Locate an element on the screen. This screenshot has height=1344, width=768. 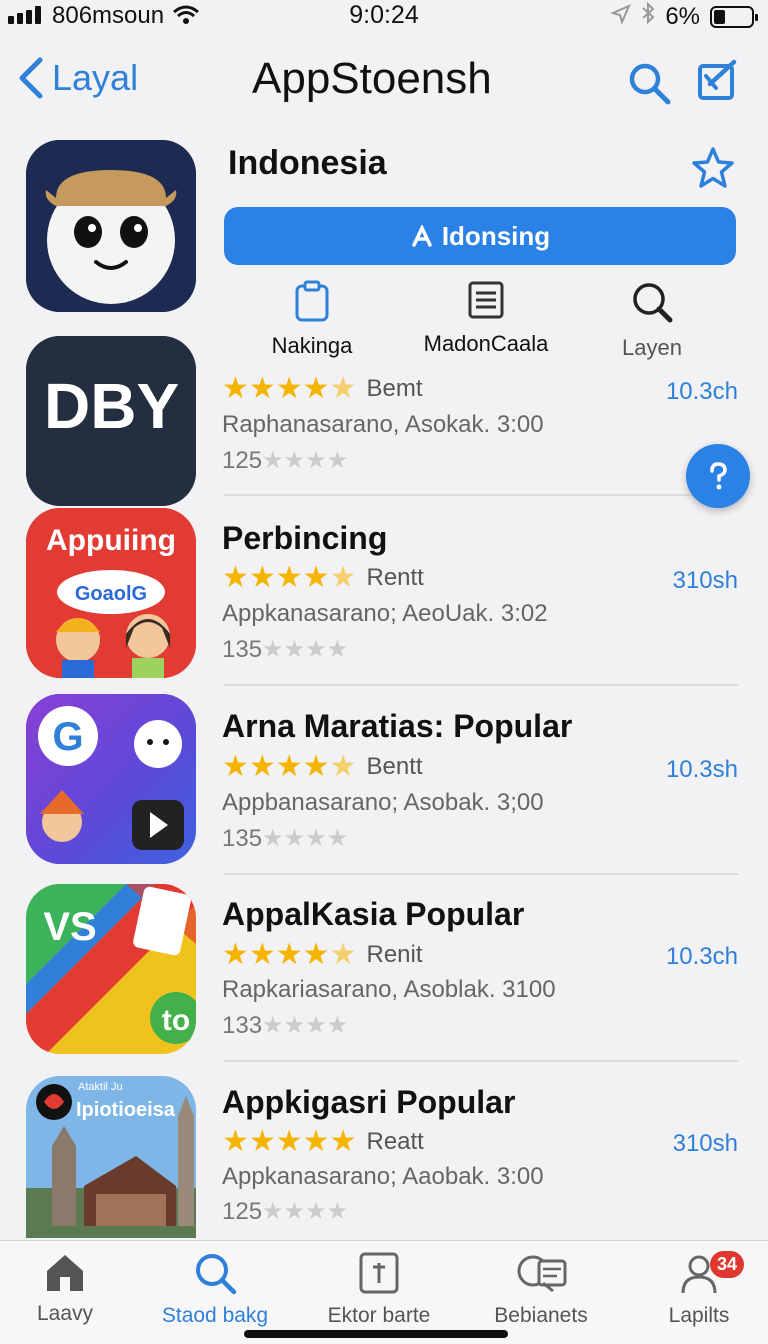
quick-action-label: MadonCaala is located at coordinates (486, 343).